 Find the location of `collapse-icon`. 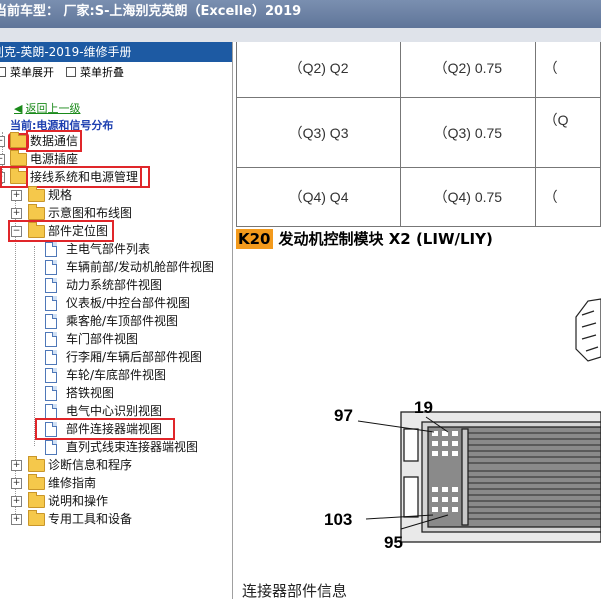

collapse-icon is located at coordinates (71, 72).